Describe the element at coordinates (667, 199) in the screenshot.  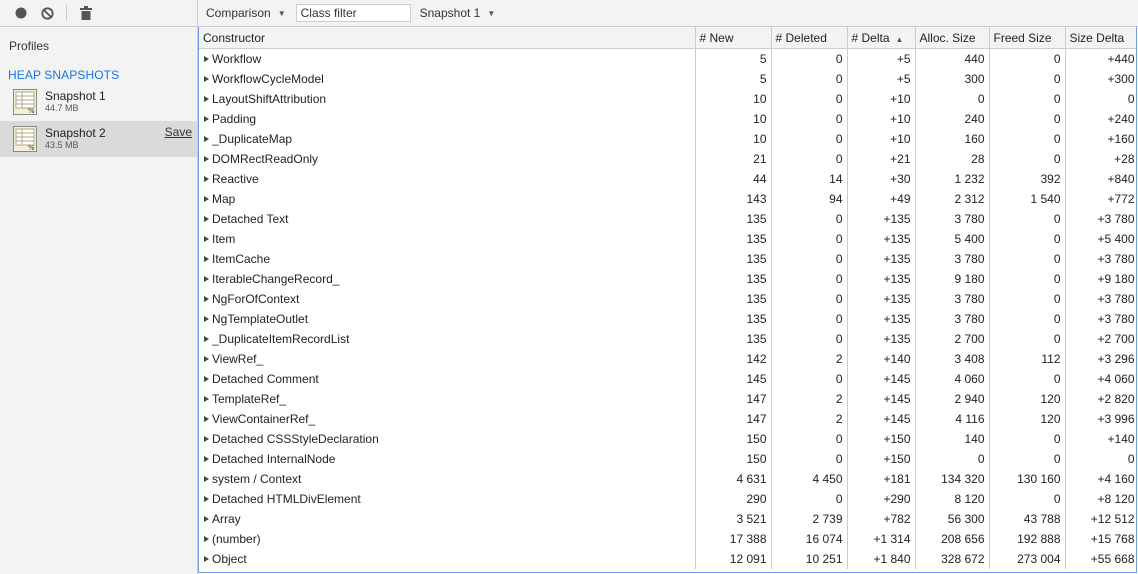
I see `table-row: Map 143 94 +49 2 312 1 540 +772` at that location.